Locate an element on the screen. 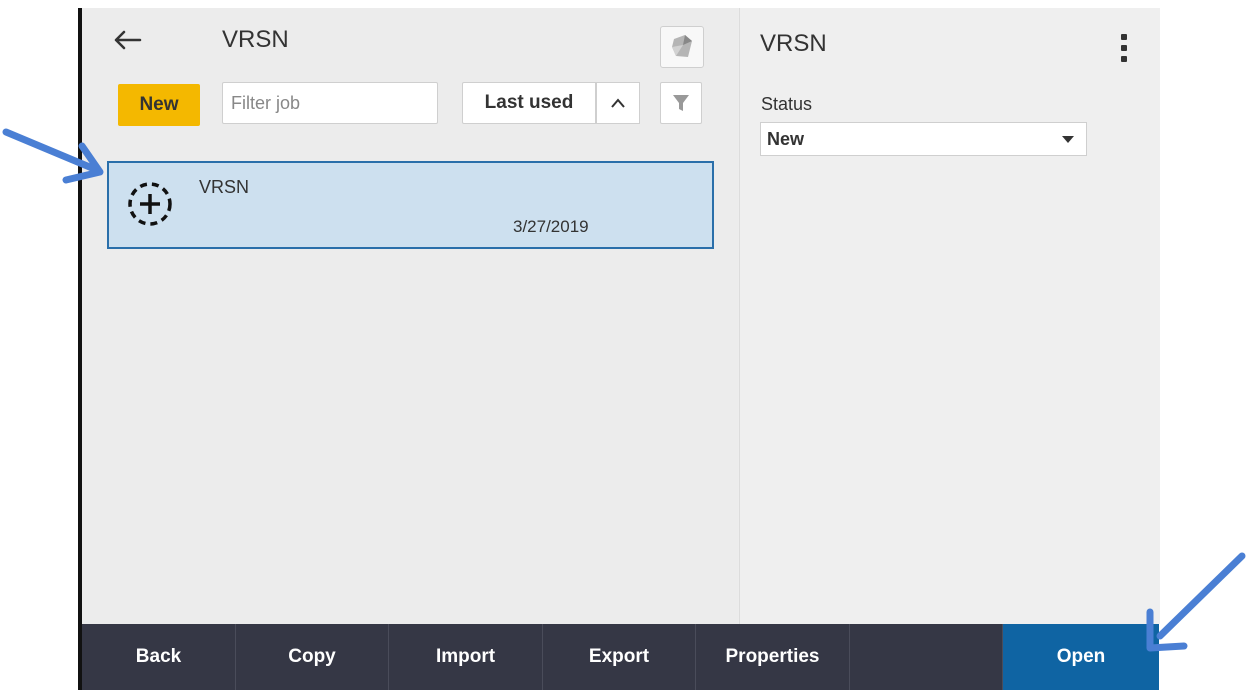 The image size is (1249, 690). details-title: VRSN is located at coordinates (793, 43).